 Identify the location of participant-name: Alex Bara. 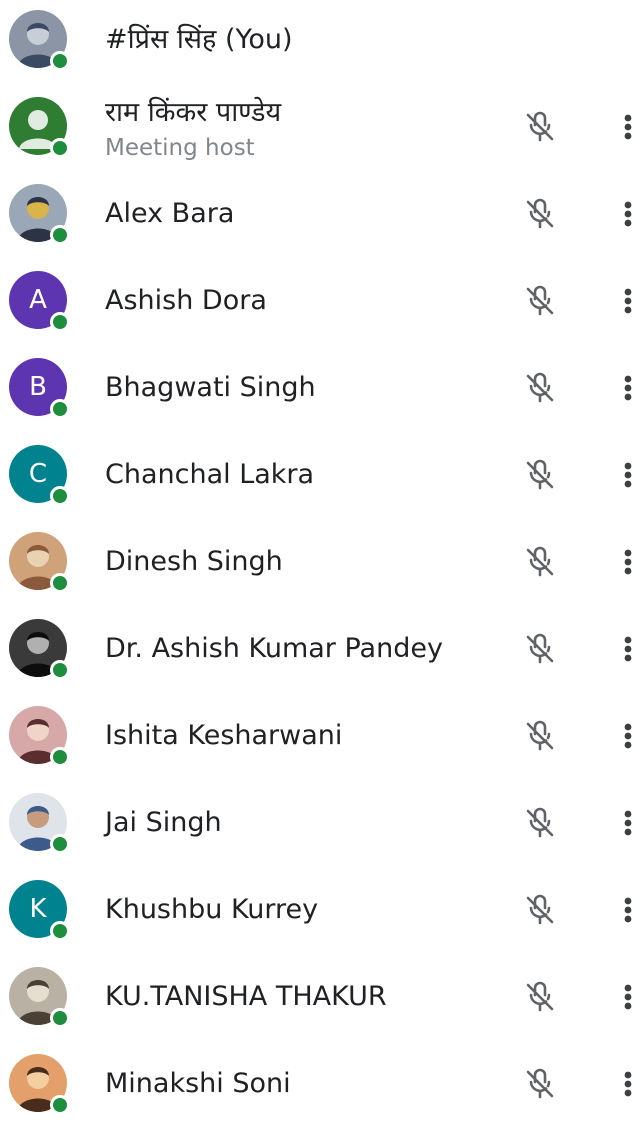
(170, 213).